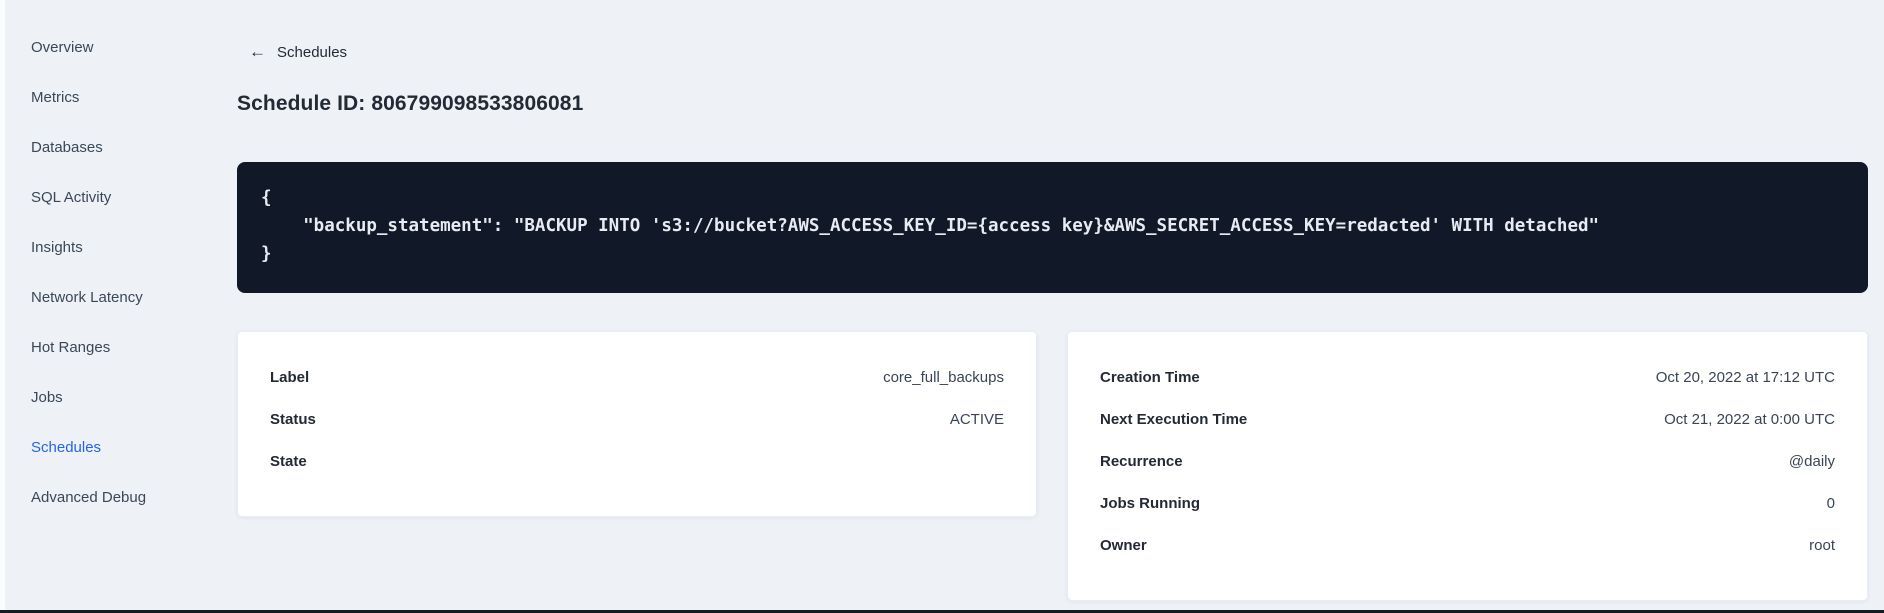  Describe the element at coordinates (410, 103) in the screenshot. I see `page-title: Schedule ID: 806799098533806081` at that location.